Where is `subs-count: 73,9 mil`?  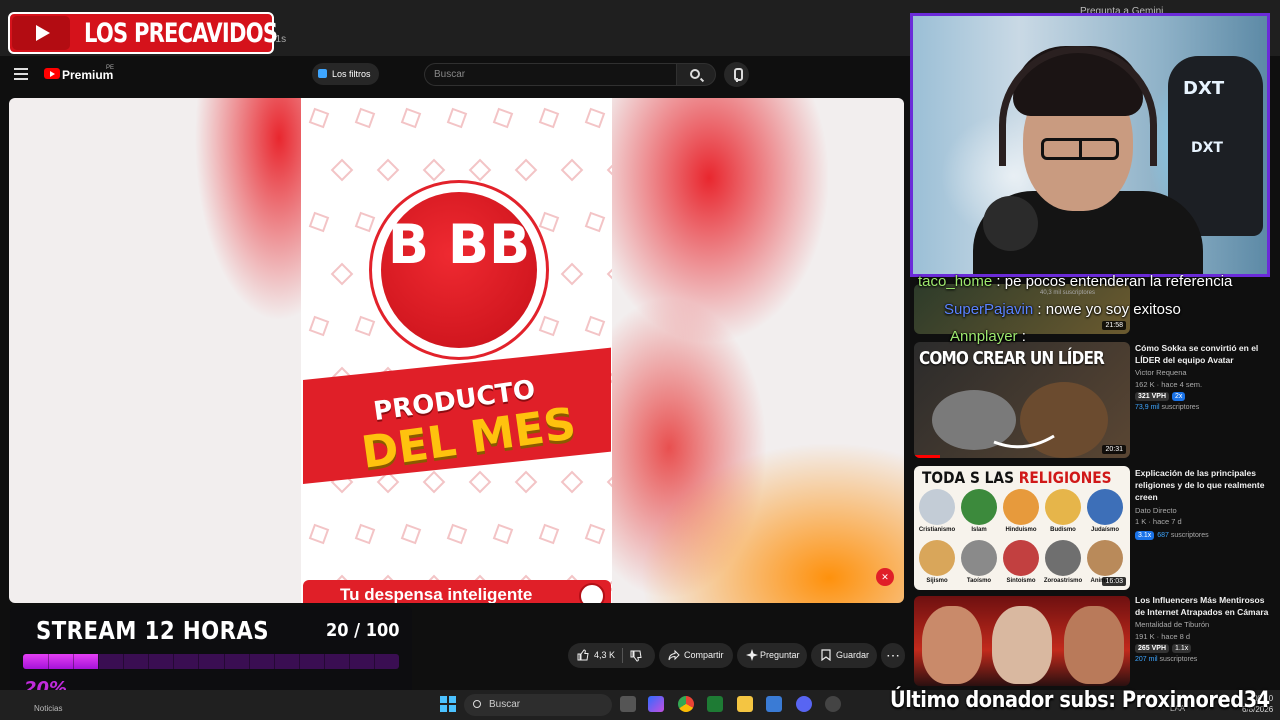 subs-count: 73,9 mil is located at coordinates (1147, 407).